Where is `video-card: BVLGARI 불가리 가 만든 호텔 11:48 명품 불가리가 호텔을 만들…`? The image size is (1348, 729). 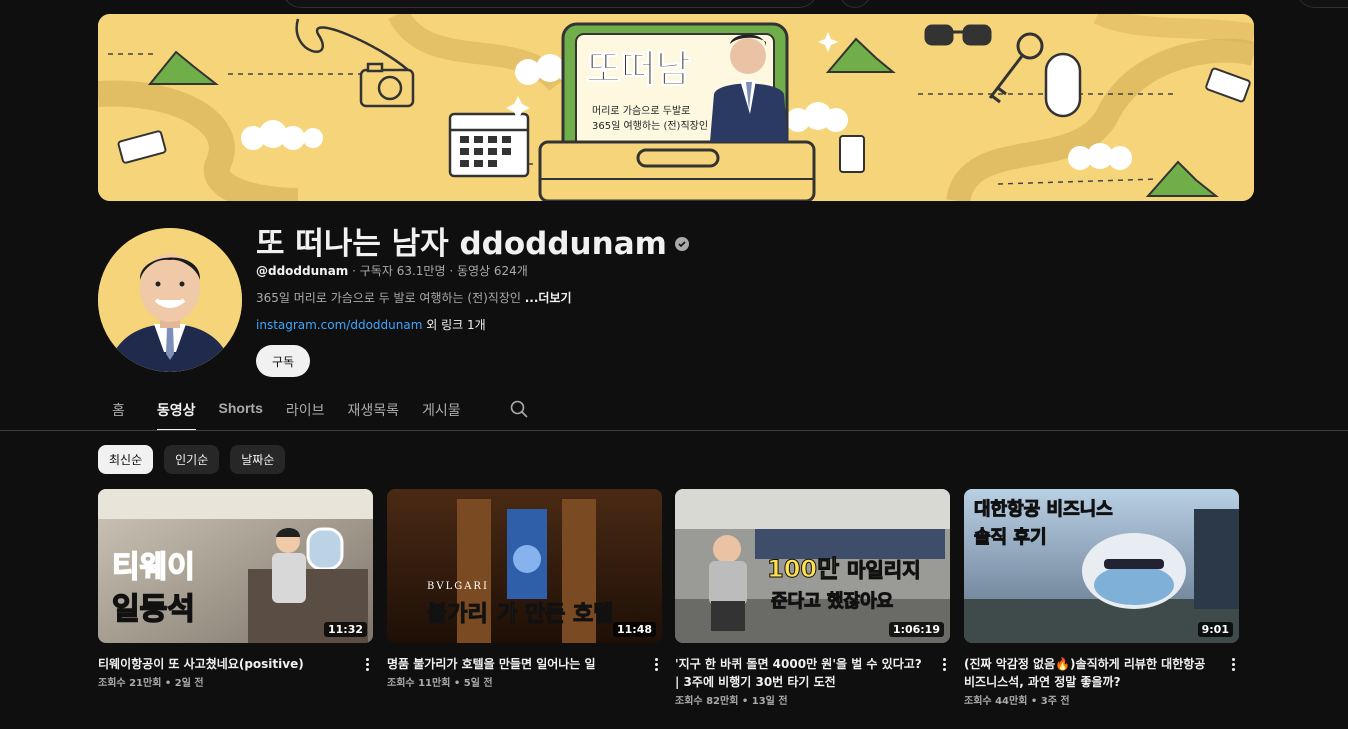 video-card: BVLGARI 불가리 가 만든 호텔 11:48 명품 불가리가 호텔을 만들… is located at coordinates (524, 589).